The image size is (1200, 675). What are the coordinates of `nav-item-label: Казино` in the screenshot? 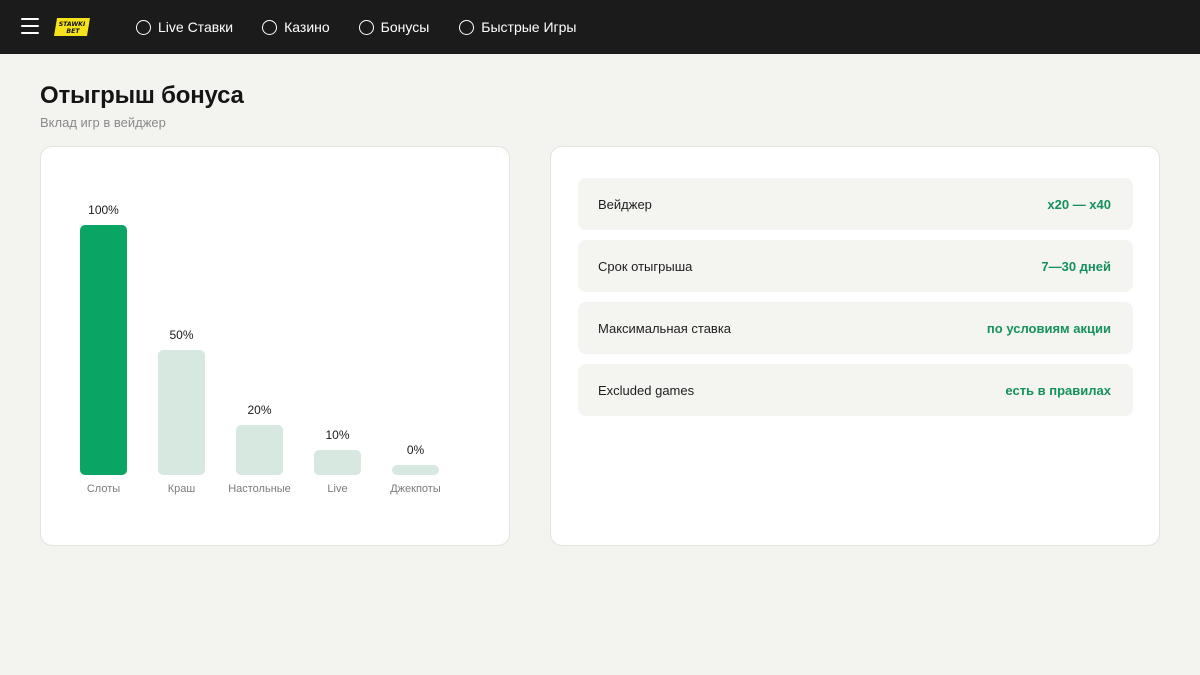 It's located at (307, 27).